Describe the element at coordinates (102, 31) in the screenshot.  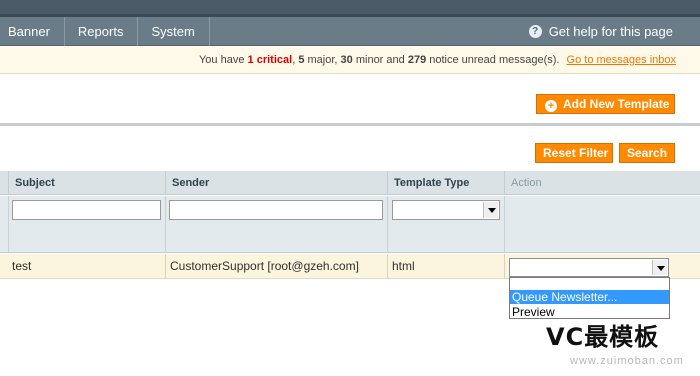
I see `nav-item-reports: Reports` at that location.